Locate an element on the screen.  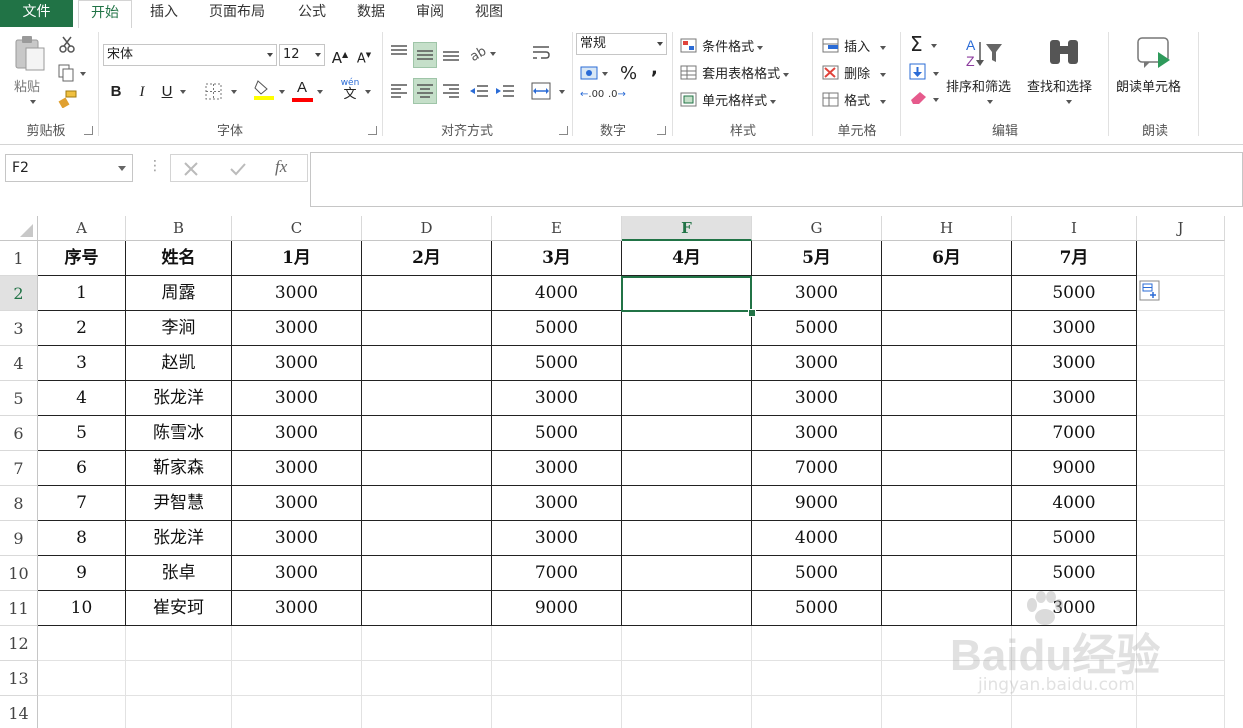
name-cell: 崔安珂 is located at coordinates (179, 608).